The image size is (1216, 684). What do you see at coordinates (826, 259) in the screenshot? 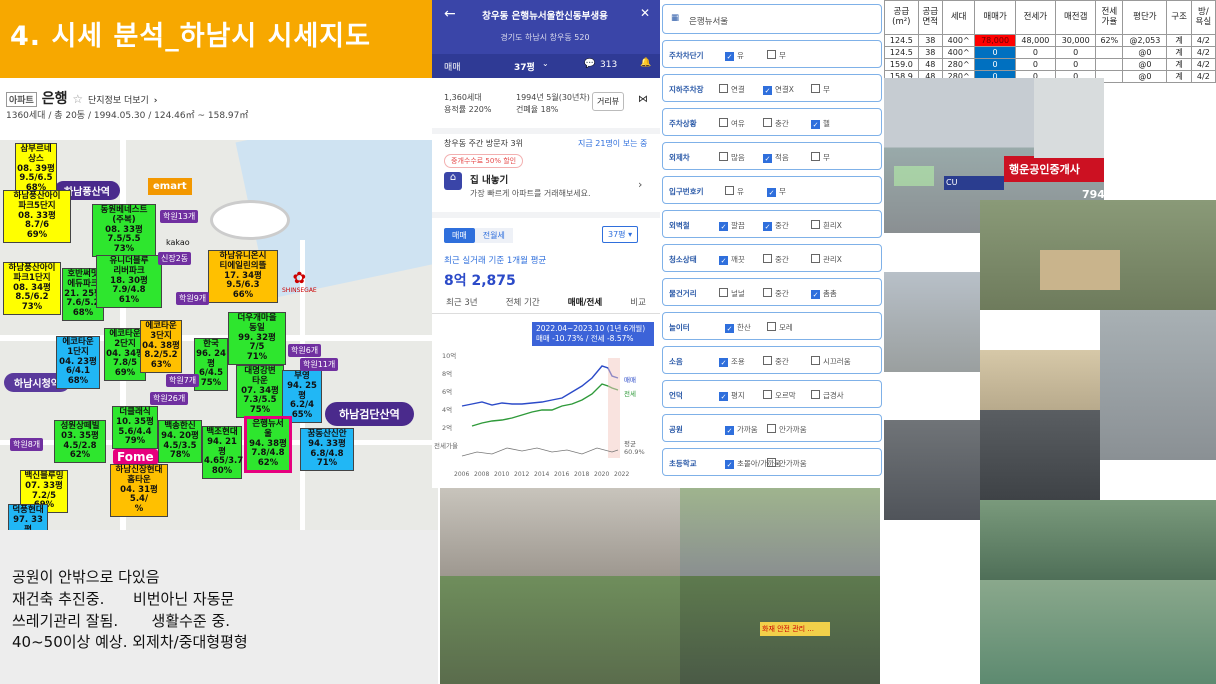
I see `check-option: 관리X` at bounding box center [826, 259].